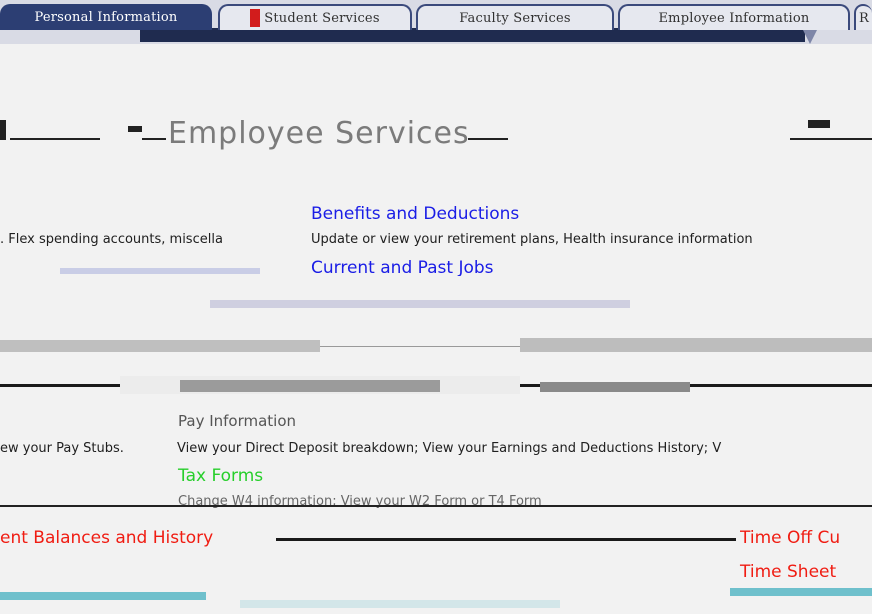  I want to click on tab-faculty-services: Faculty Services, so click(515, 17).